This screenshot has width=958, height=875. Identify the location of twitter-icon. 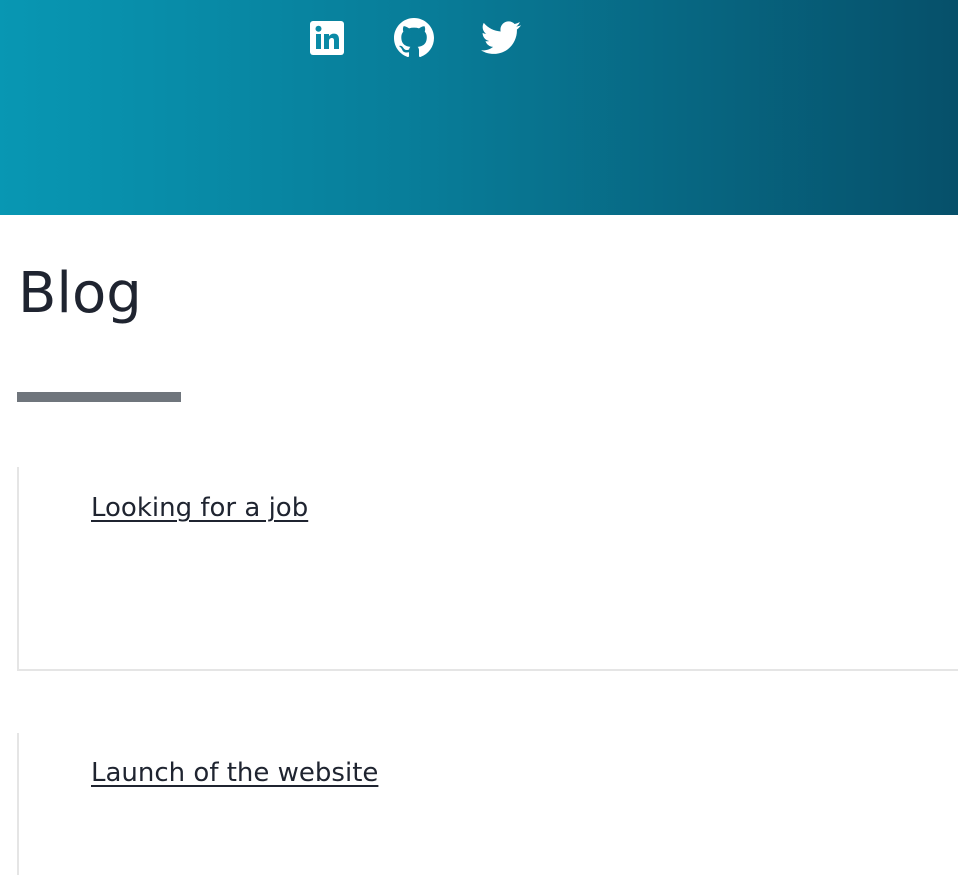
(501, 38).